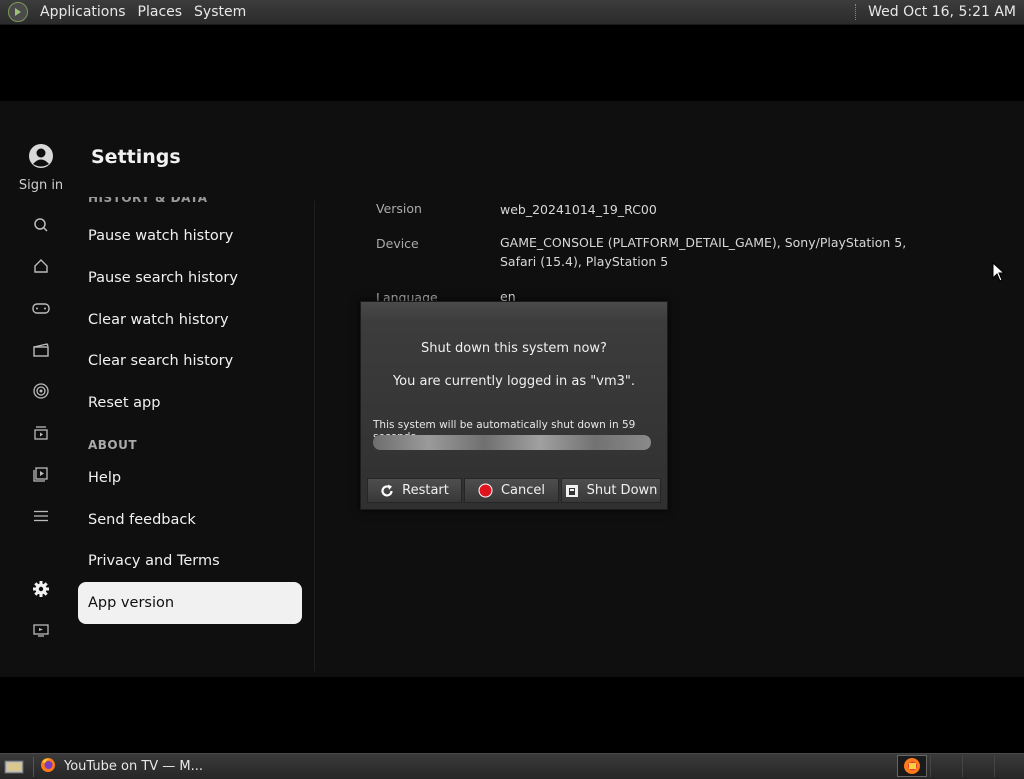 This screenshot has height=779, width=1024. I want to click on show-desktop-icon, so click(14, 767).